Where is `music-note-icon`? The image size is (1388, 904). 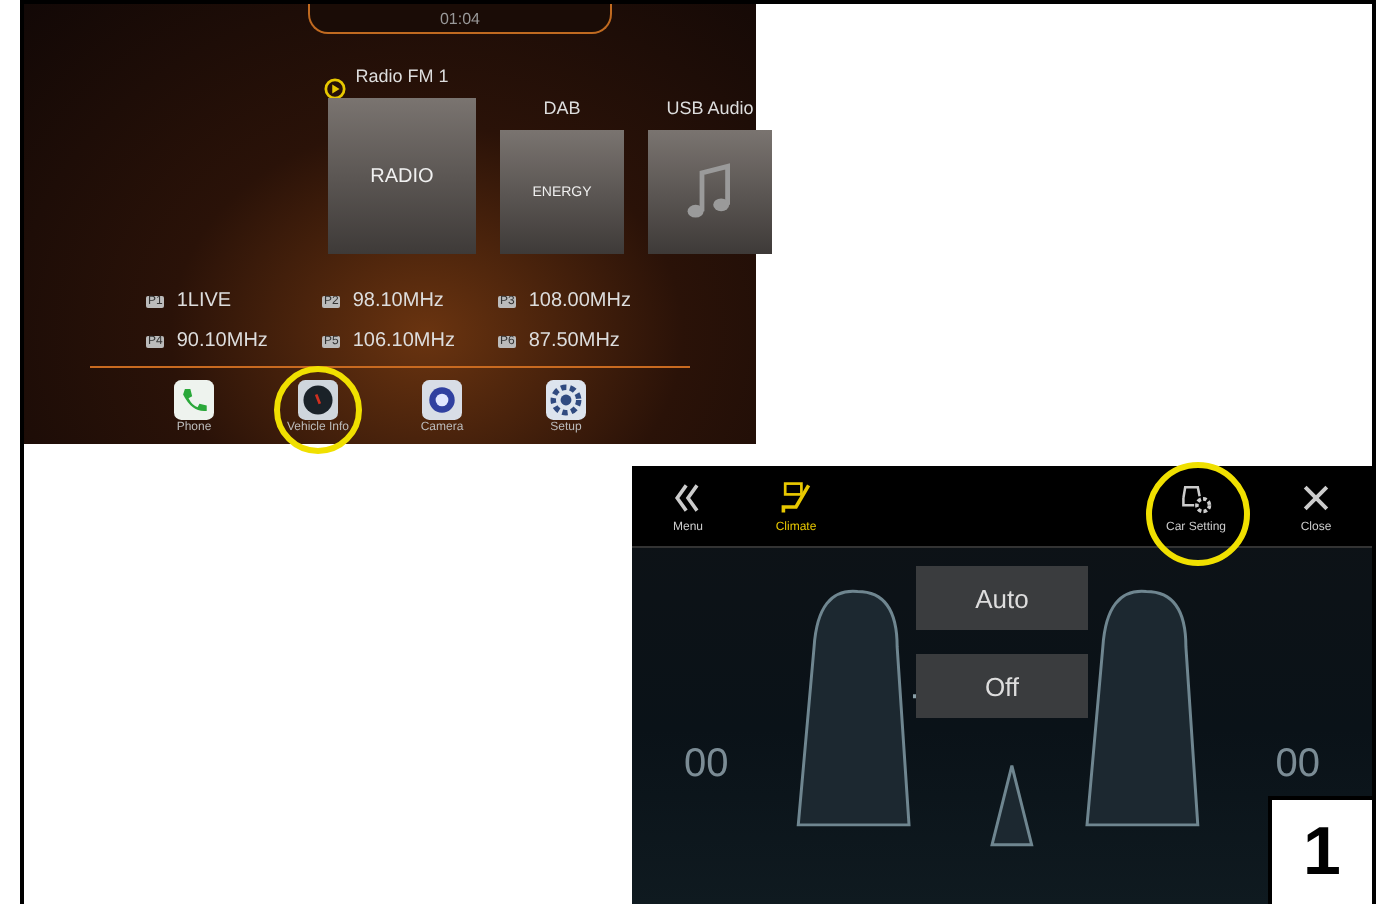 music-note-icon is located at coordinates (710, 192).